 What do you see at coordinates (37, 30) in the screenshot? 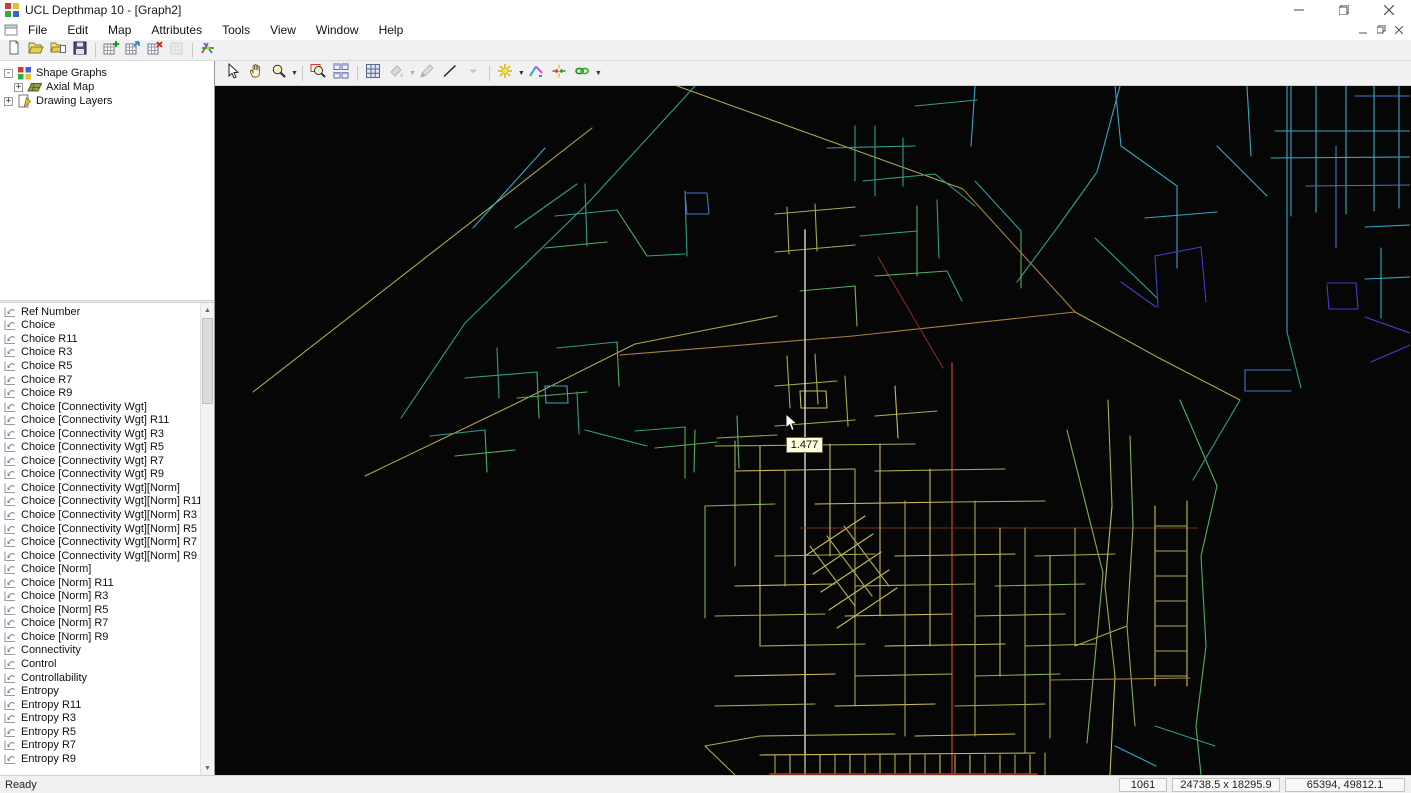
I see `menu-file: File` at bounding box center [37, 30].